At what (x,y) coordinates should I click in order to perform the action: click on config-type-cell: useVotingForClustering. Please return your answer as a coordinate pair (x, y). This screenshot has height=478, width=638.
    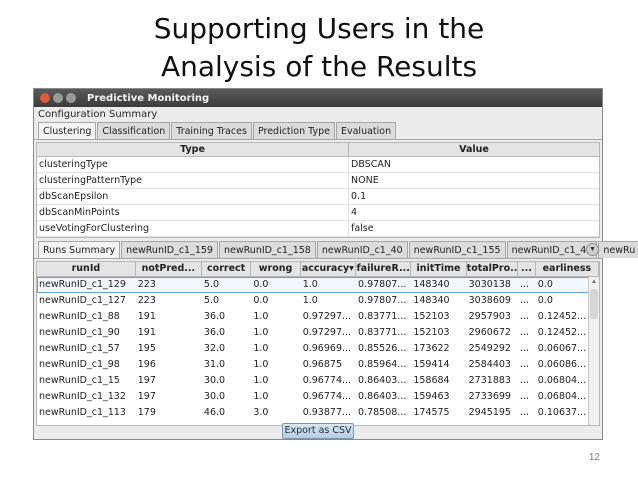
    Looking at the image, I should click on (193, 228).